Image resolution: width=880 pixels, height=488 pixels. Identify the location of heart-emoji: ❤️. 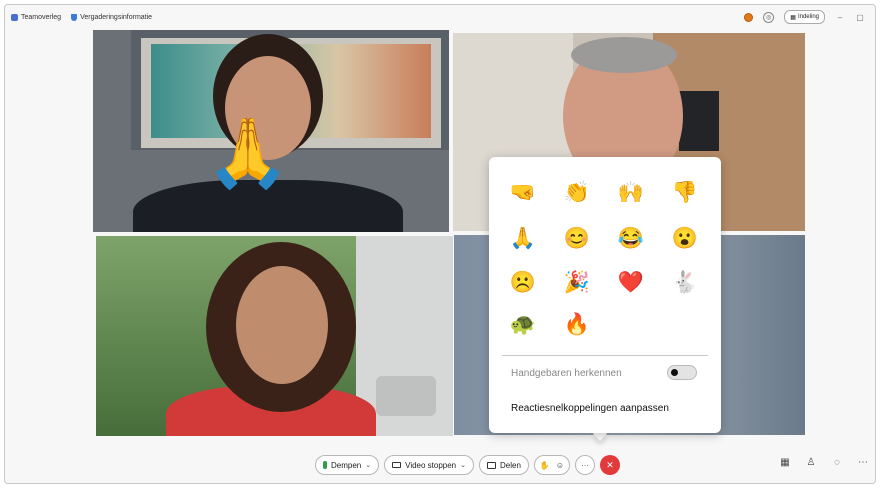
(631, 283).